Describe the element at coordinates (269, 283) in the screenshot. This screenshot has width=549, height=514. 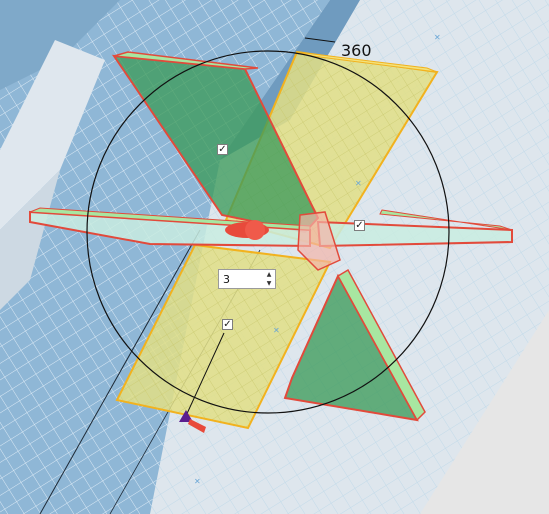
I see `spin-down-button: ▼` at that location.